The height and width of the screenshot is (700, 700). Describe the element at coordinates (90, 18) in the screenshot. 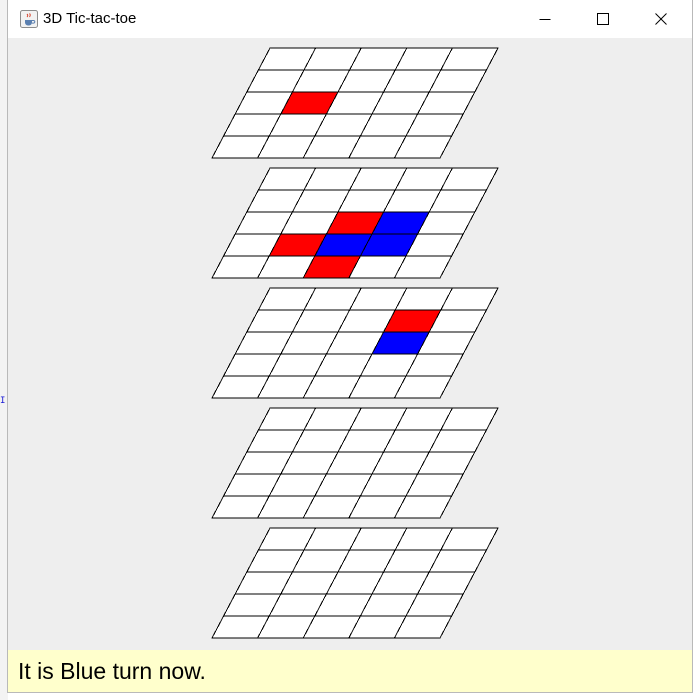

I see `window-title: 3D Tic-tac-toe` at that location.